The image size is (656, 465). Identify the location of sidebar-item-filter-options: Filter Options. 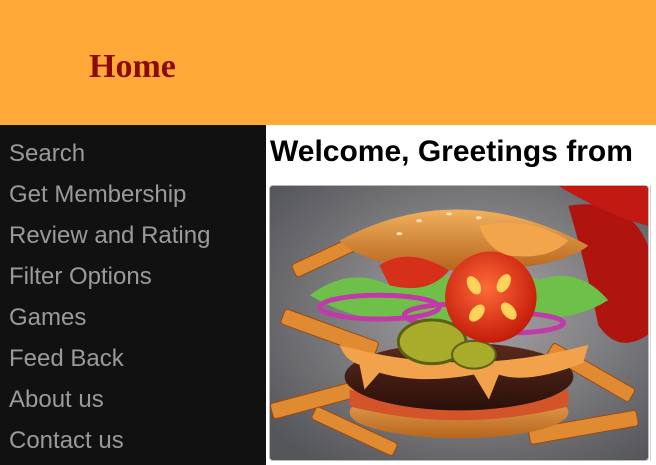
(80, 277).